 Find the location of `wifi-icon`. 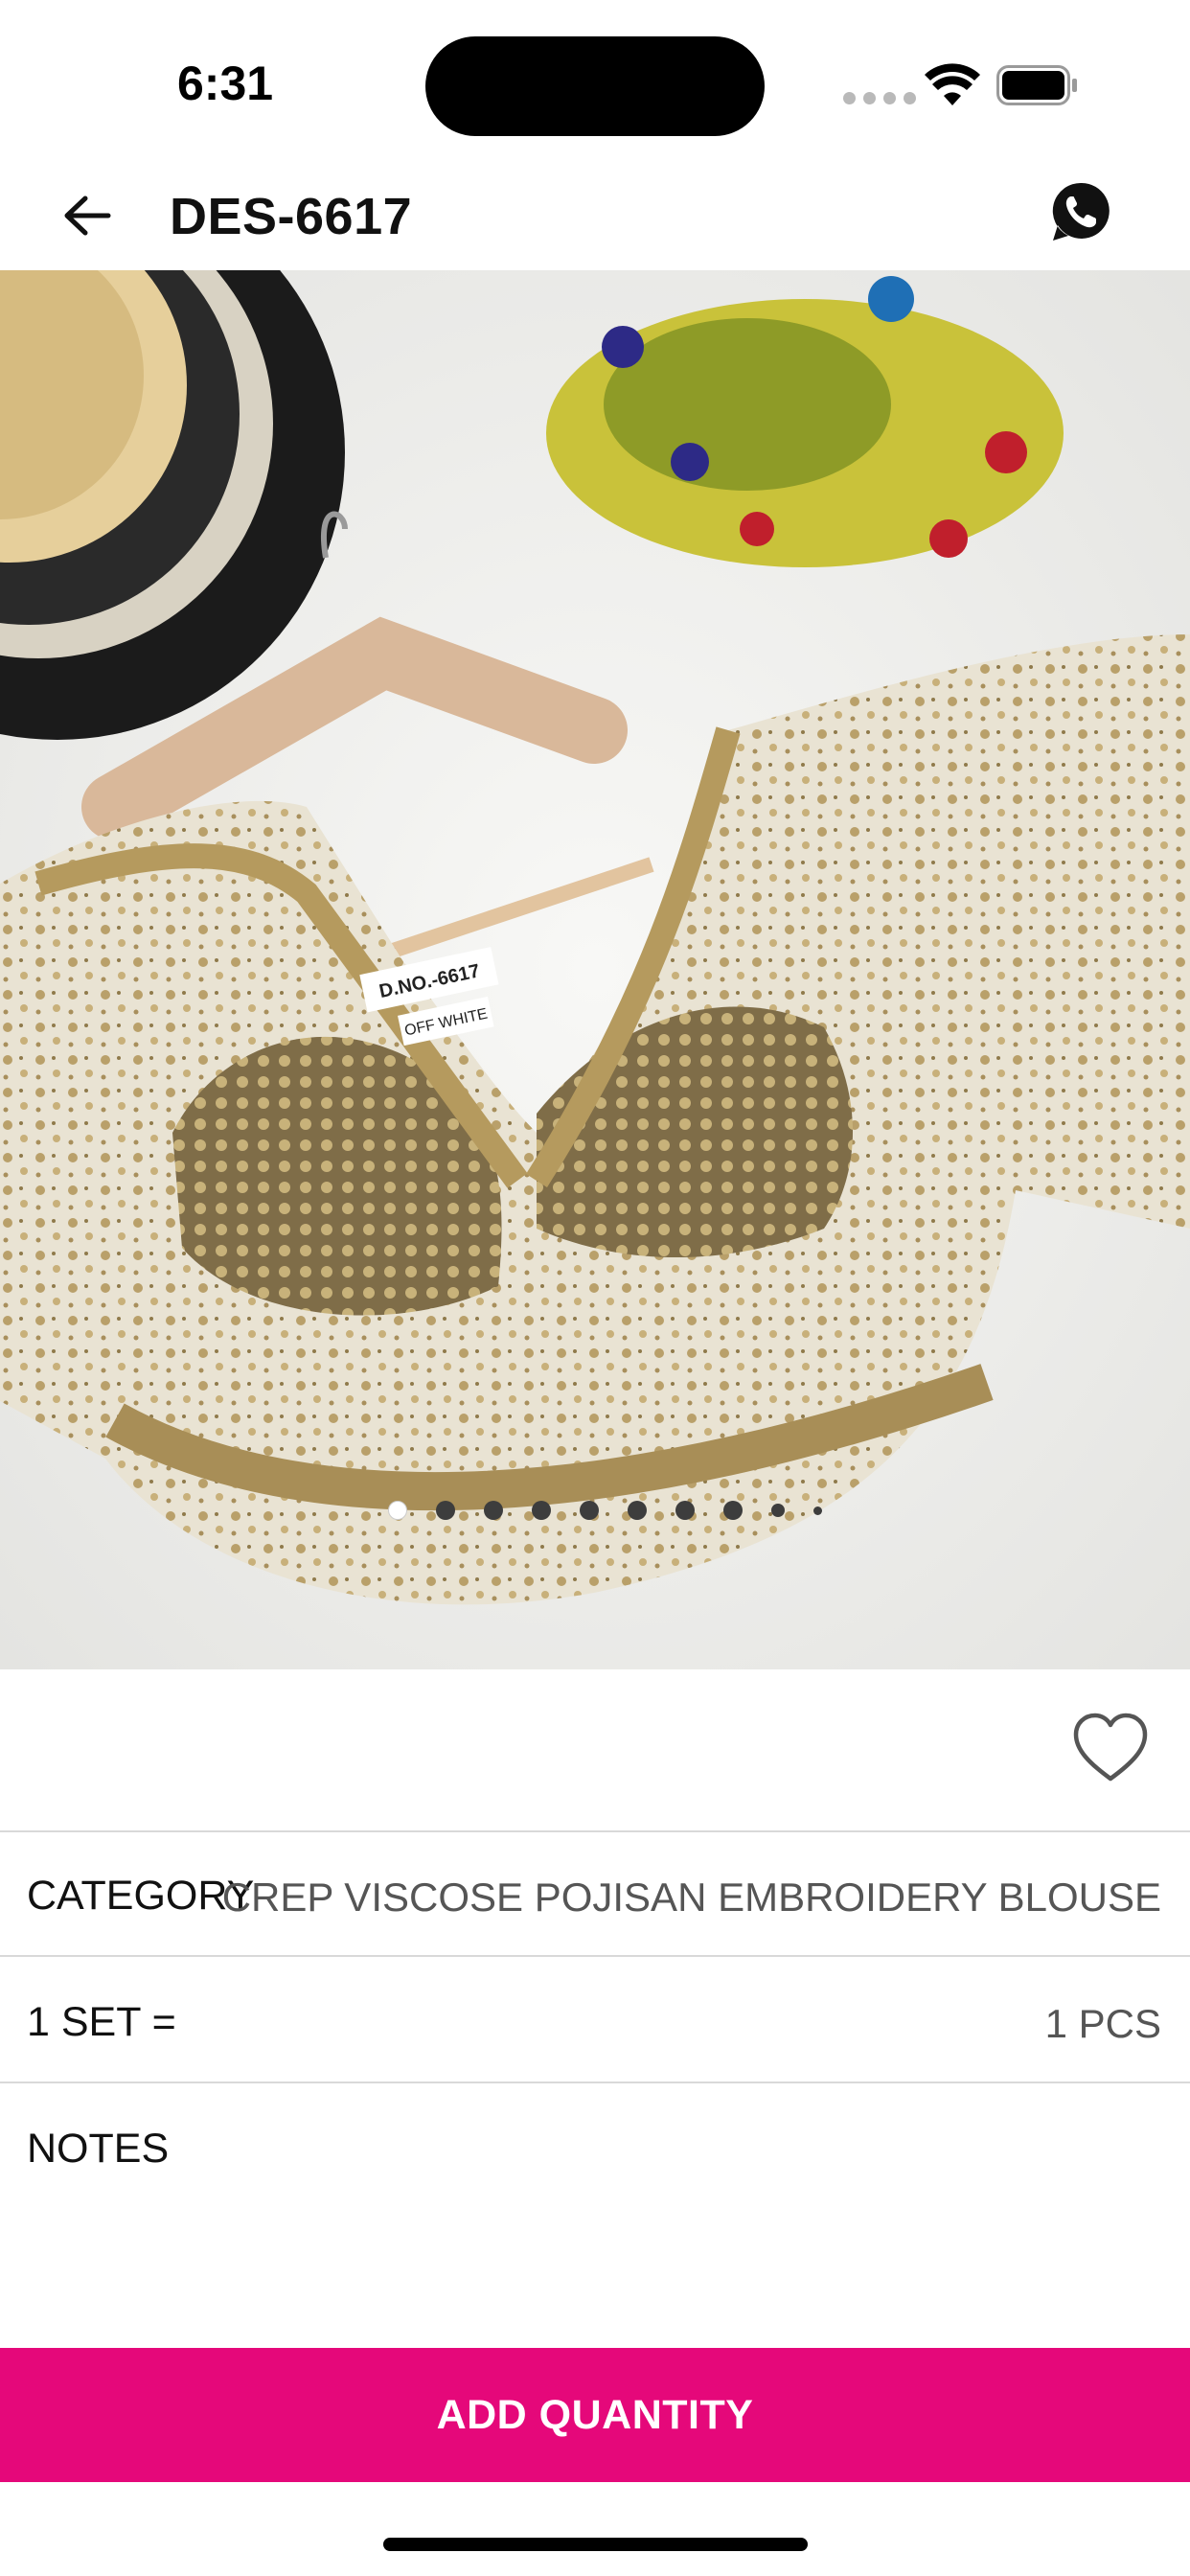

wifi-icon is located at coordinates (952, 84).